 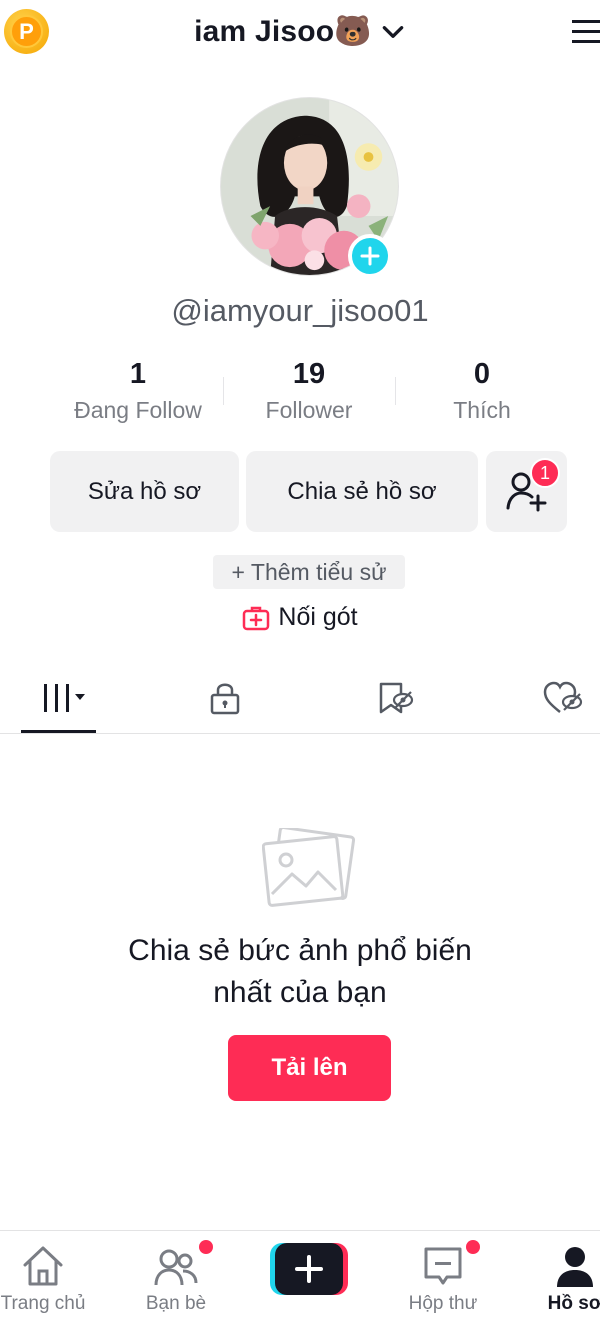 I want to click on empty-state-message: Chia sẻ bức ảnh phổ biến nhất của bạn, so click(x=300, y=972).